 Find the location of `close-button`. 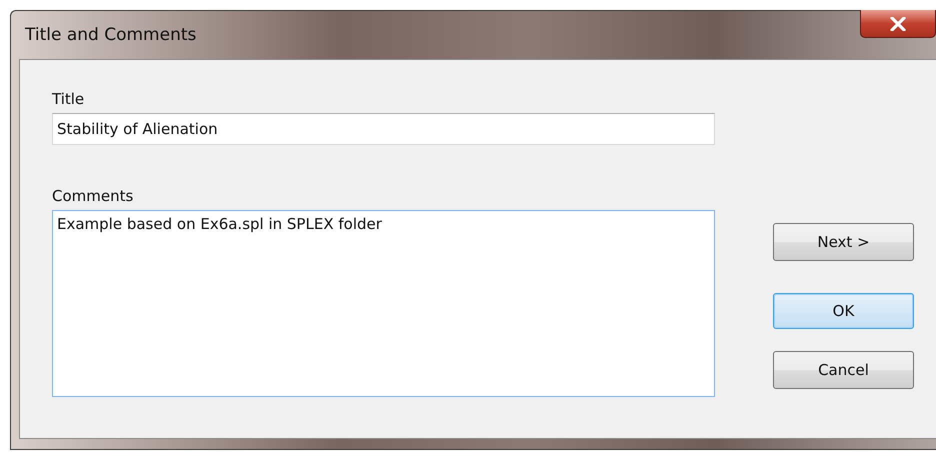

close-button is located at coordinates (898, 24).